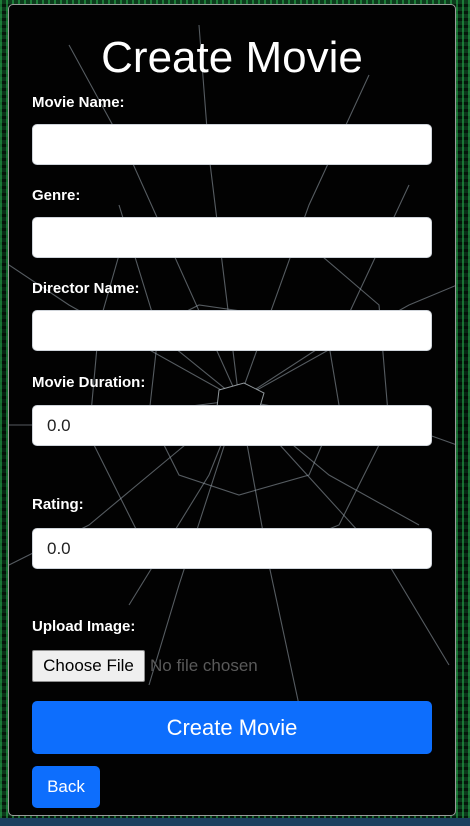 The height and width of the screenshot is (826, 470). Describe the element at coordinates (78, 102) in the screenshot. I see `movie-name-label: Movie Name:` at that location.